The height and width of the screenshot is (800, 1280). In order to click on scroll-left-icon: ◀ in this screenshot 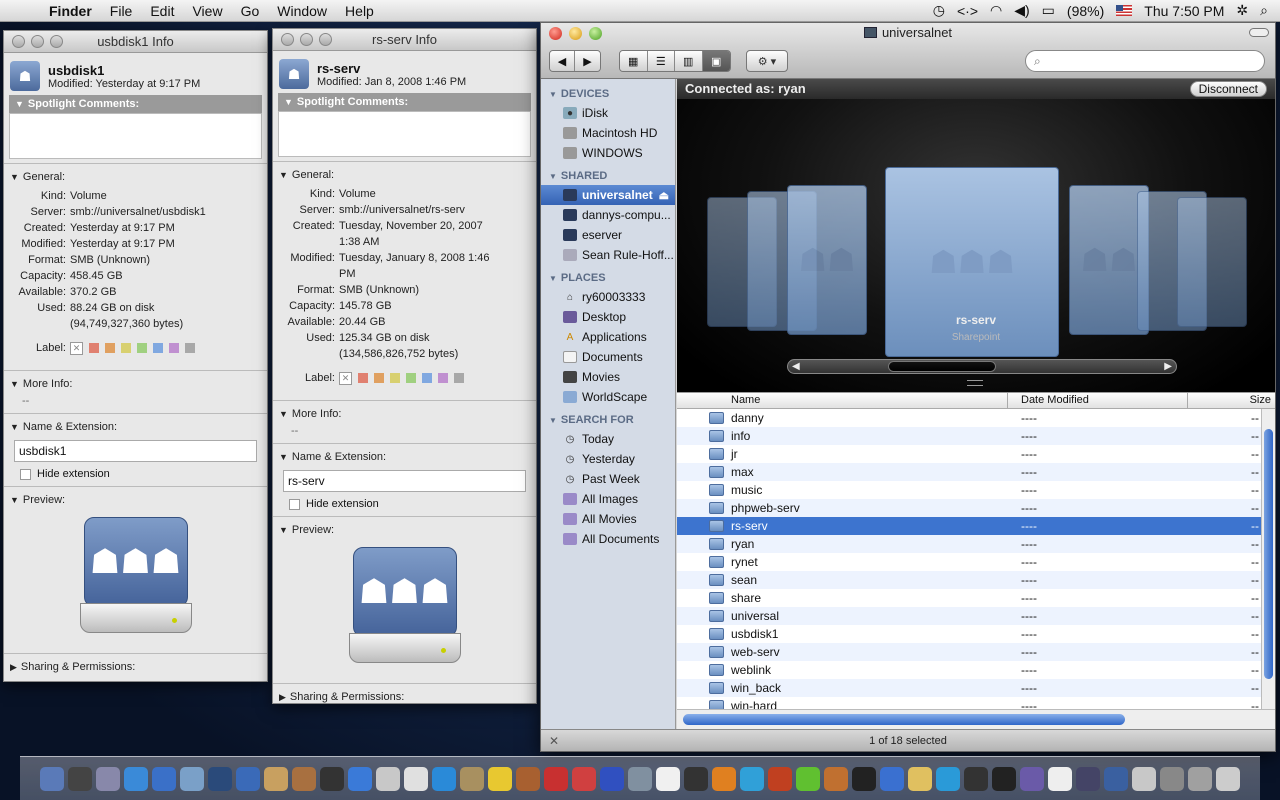, I will do `click(796, 366)`.